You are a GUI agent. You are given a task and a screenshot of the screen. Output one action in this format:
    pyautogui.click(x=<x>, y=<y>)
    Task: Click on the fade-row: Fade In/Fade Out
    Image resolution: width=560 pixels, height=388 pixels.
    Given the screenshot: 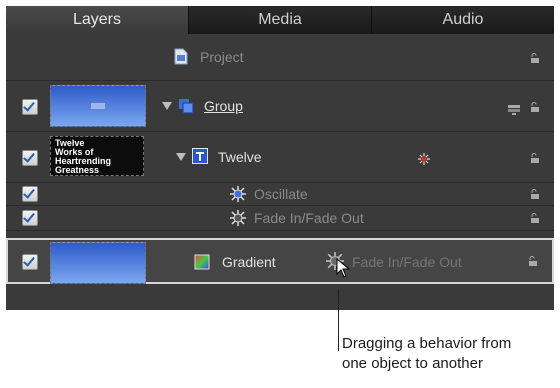 What is the action you would take?
    pyautogui.click(x=280, y=218)
    